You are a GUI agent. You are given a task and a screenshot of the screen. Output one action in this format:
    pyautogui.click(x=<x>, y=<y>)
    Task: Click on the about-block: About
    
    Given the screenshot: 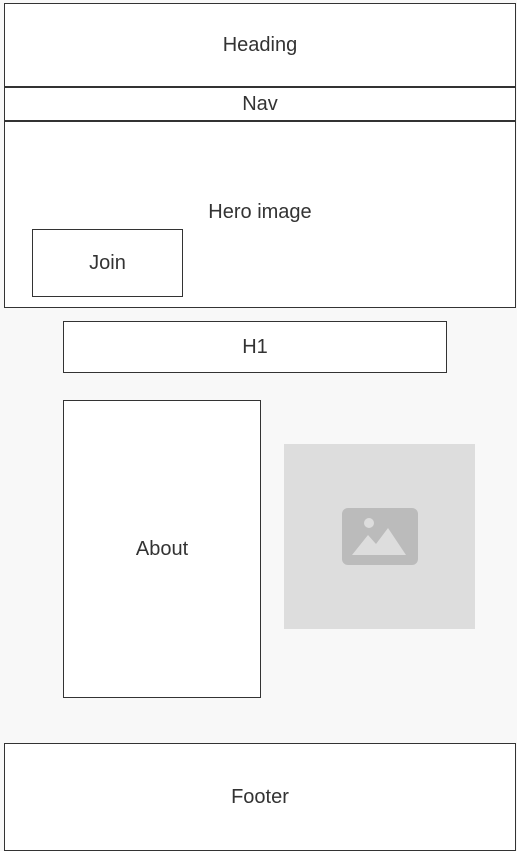 What is the action you would take?
    pyautogui.click(x=162, y=549)
    